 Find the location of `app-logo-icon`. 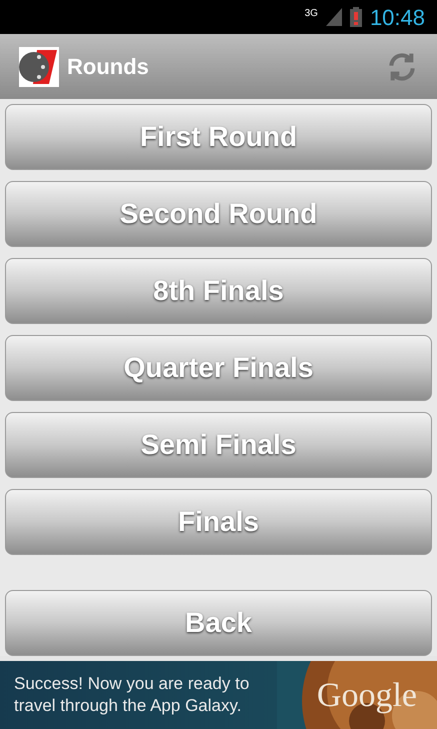

app-logo-icon is located at coordinates (39, 66).